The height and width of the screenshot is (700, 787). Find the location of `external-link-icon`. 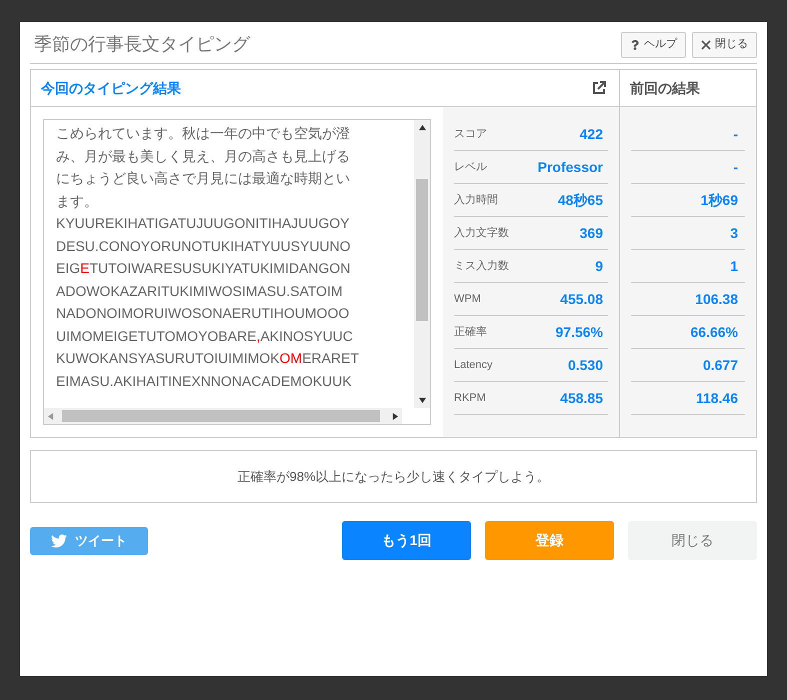

external-link-icon is located at coordinates (599, 88).